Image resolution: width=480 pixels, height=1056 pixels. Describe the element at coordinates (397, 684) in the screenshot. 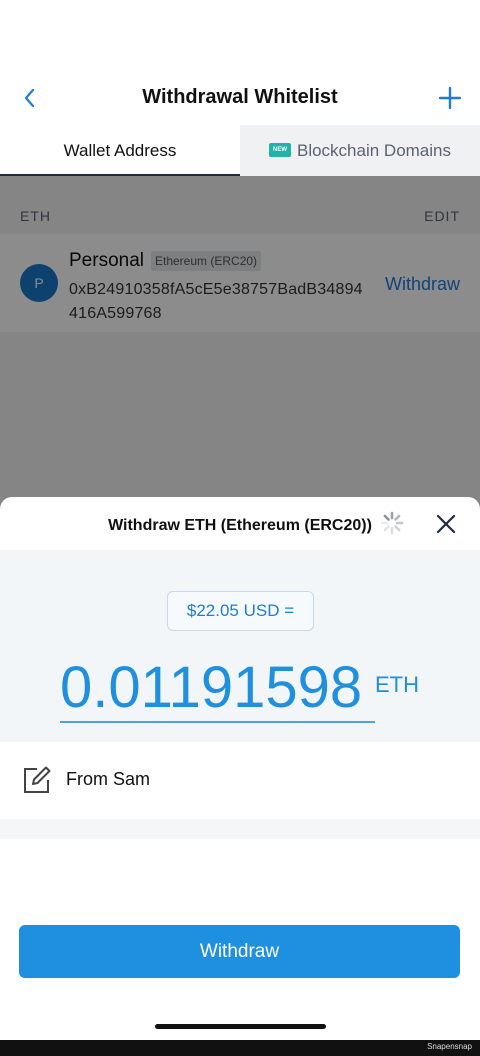

I see `eth-unit-label: ETH` at that location.